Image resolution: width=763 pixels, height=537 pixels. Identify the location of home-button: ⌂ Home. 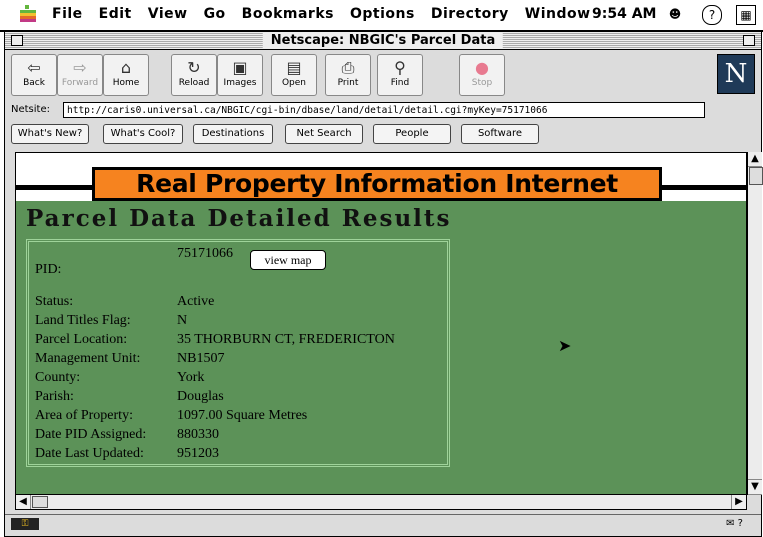
(126, 75).